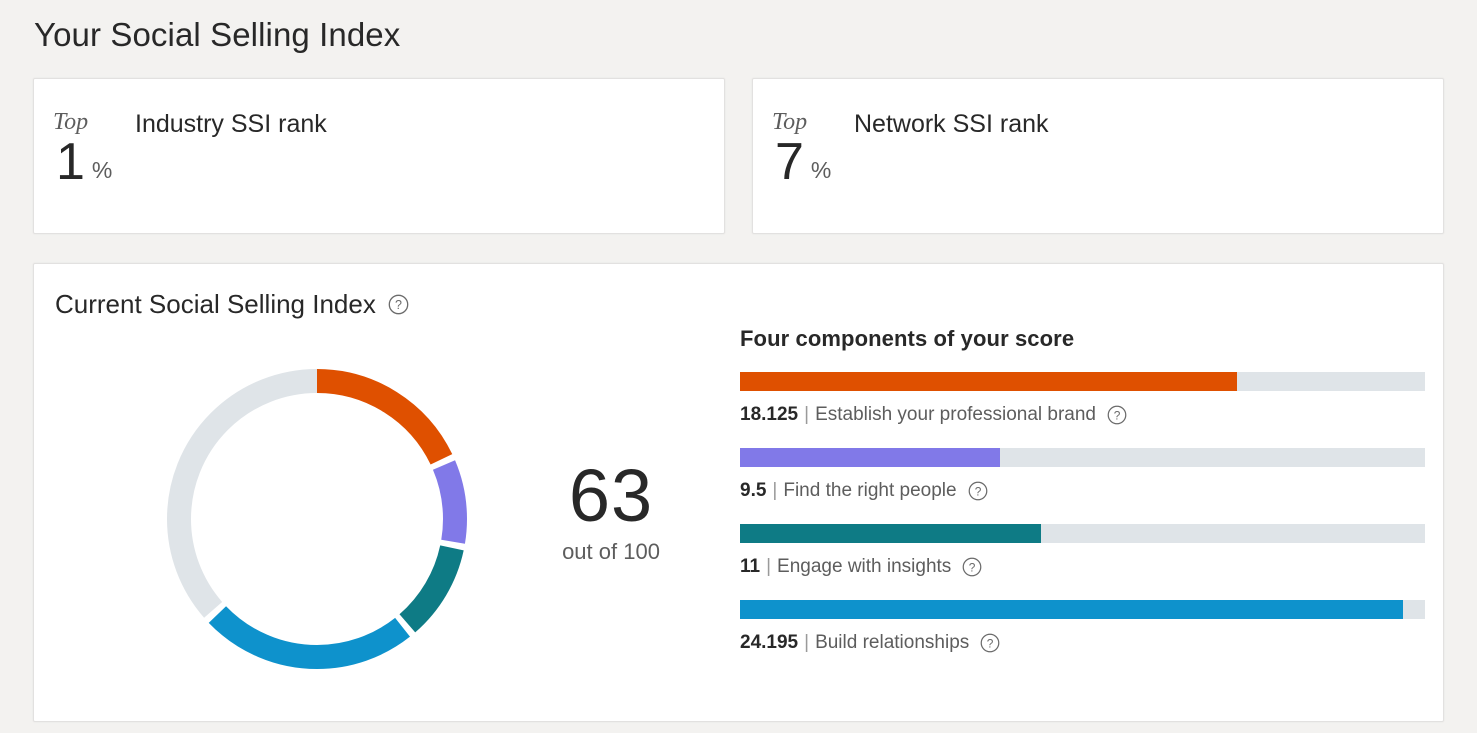 The height and width of the screenshot is (733, 1477). I want to click on component-build-relationships: 24.195 | Build relationships ?, so click(1085, 627).